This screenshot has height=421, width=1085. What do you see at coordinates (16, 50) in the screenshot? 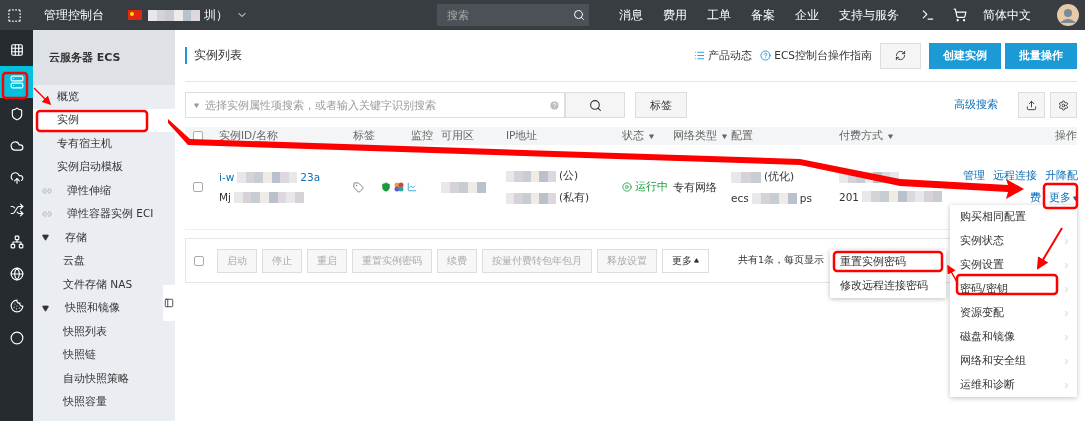
I see `grid-icon` at bounding box center [16, 50].